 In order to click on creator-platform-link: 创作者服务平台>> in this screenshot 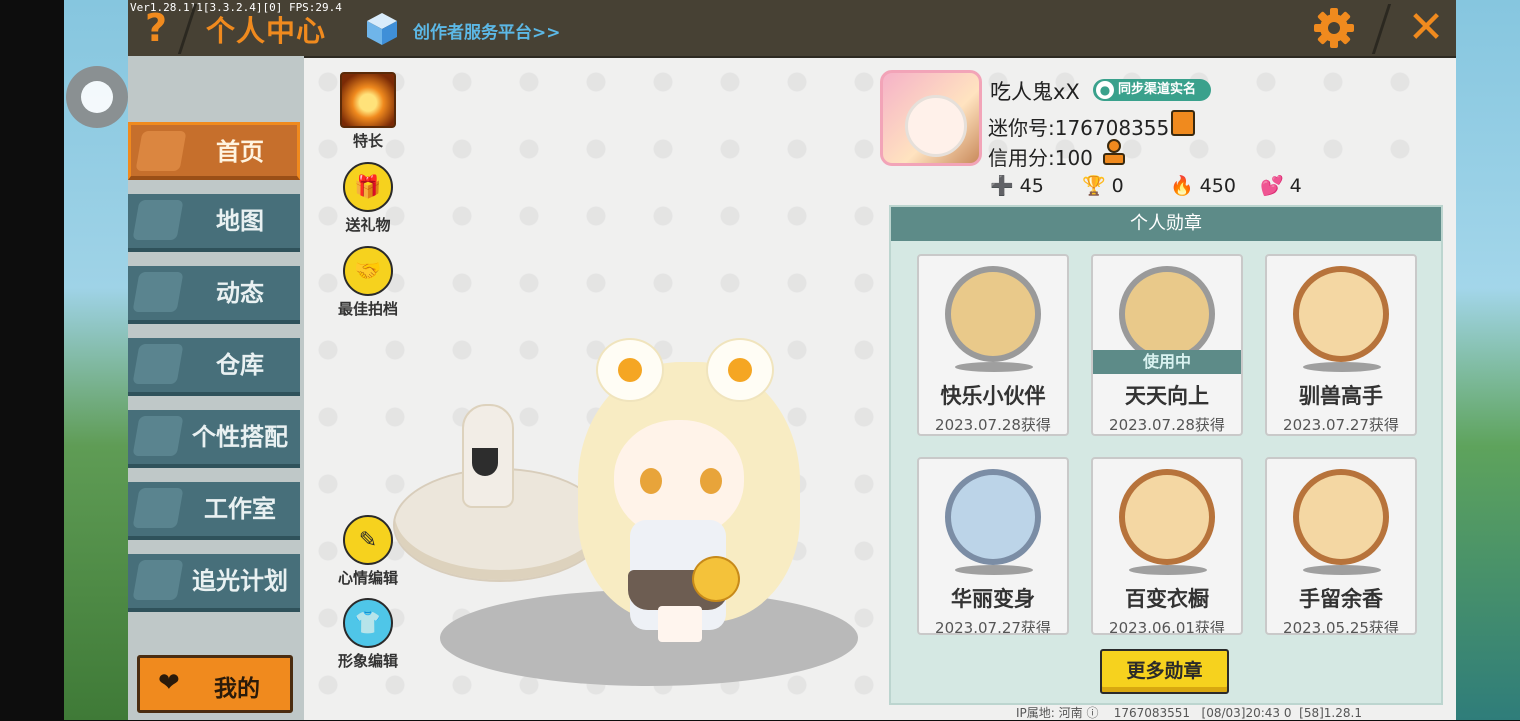, I will do `click(487, 30)`.